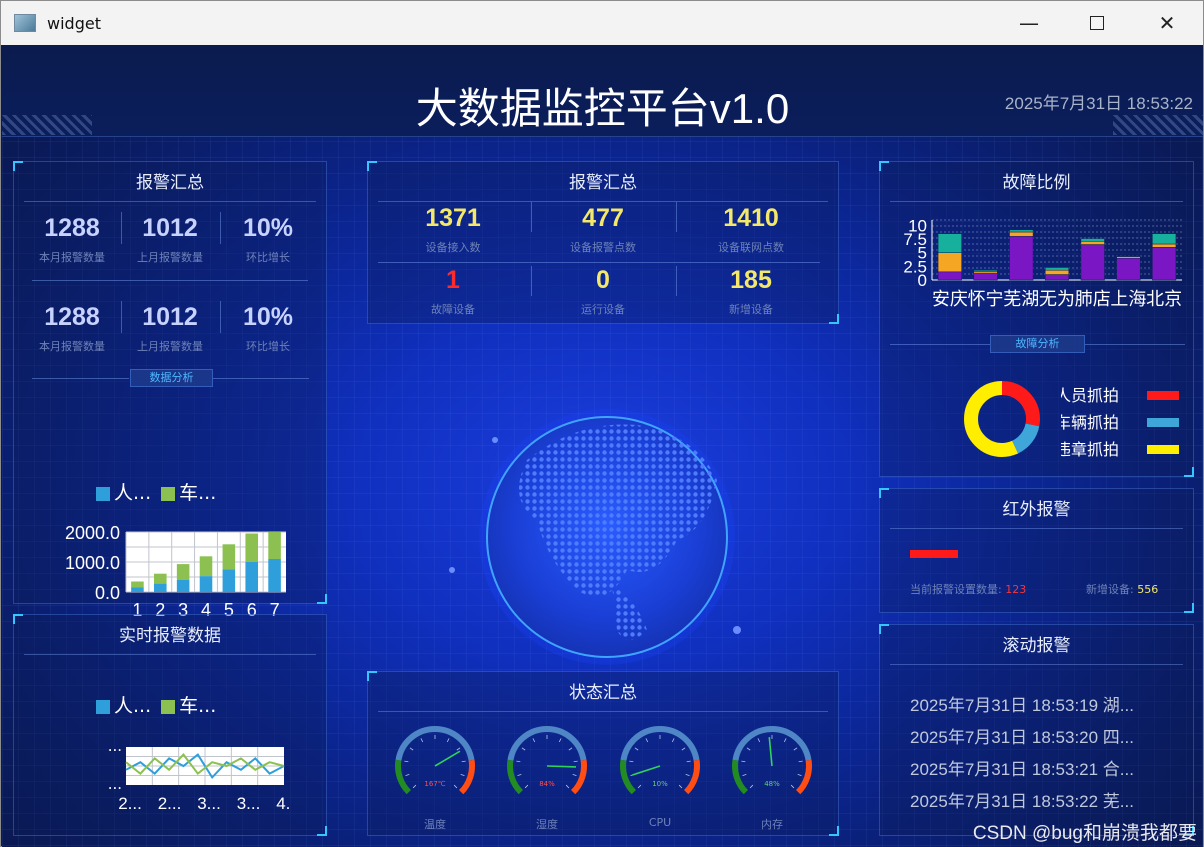  Describe the element at coordinates (268, 228) in the screenshot. I see `stat-value: 10%` at that location.